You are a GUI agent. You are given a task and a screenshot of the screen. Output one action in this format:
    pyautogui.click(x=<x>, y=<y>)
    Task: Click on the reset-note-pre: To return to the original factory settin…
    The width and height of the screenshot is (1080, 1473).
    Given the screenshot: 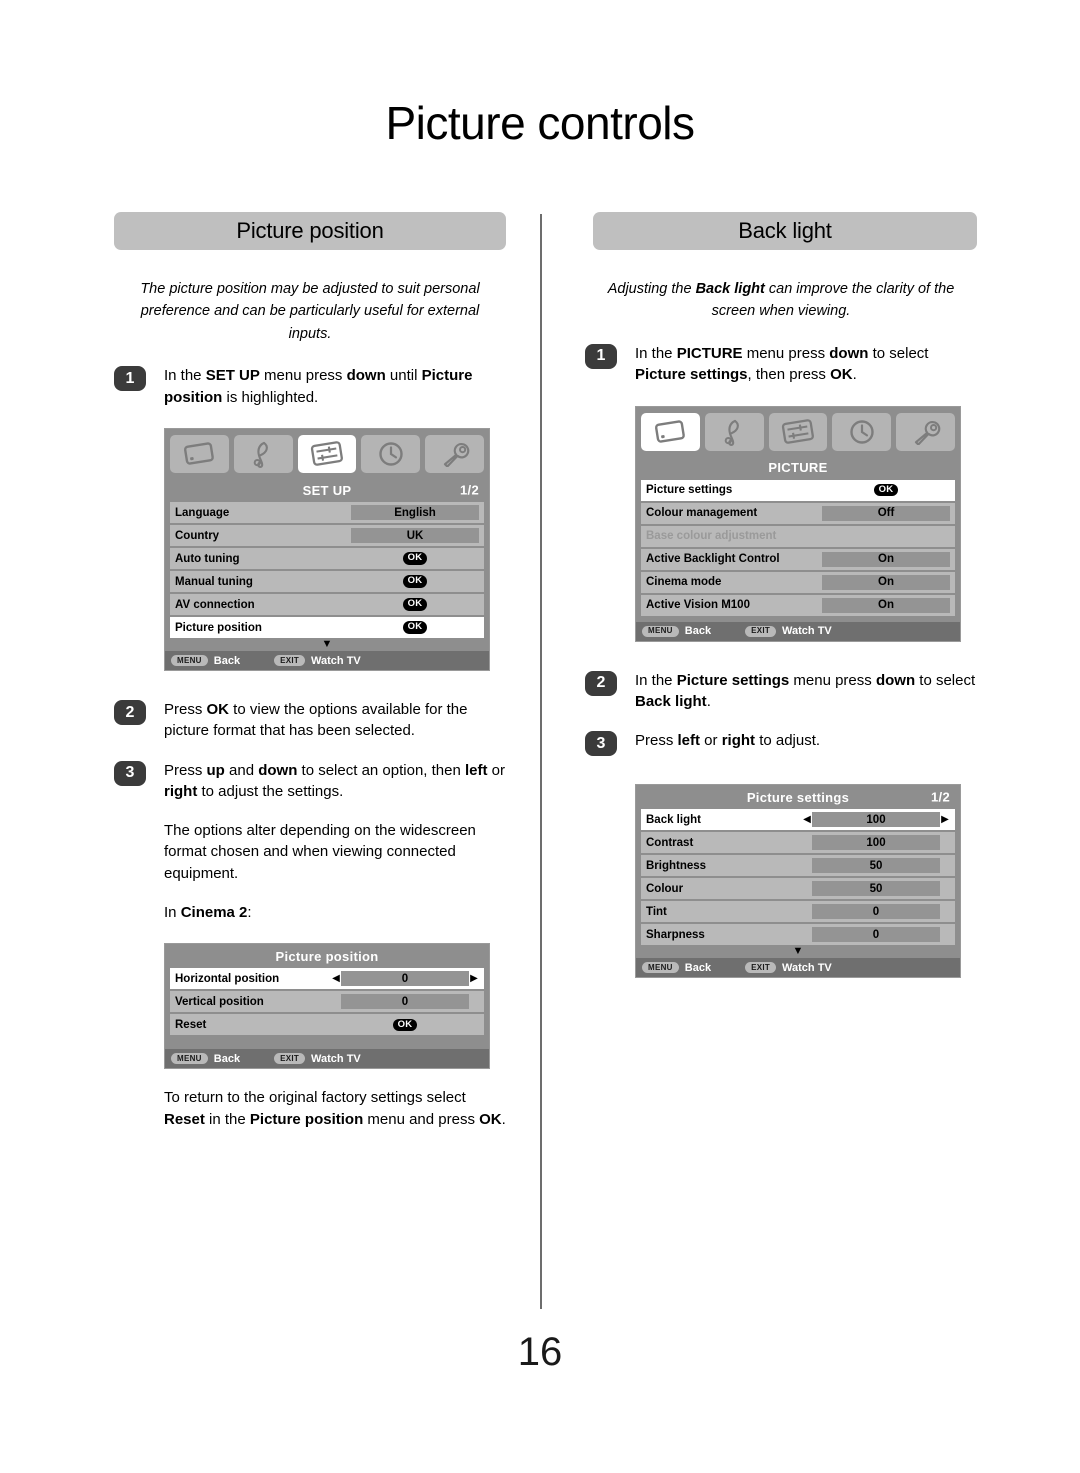 What is the action you would take?
    pyautogui.click(x=315, y=1098)
    